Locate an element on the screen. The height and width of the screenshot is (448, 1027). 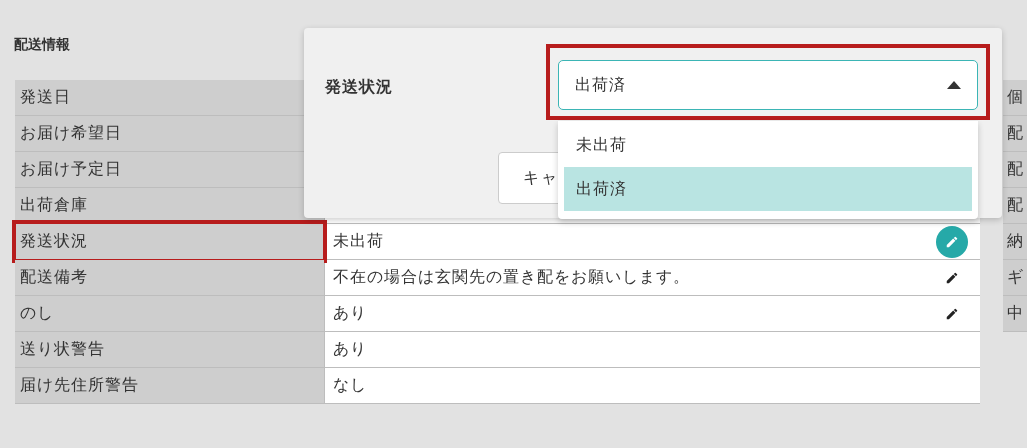
field-label: 配送備考 is located at coordinates (169, 277).